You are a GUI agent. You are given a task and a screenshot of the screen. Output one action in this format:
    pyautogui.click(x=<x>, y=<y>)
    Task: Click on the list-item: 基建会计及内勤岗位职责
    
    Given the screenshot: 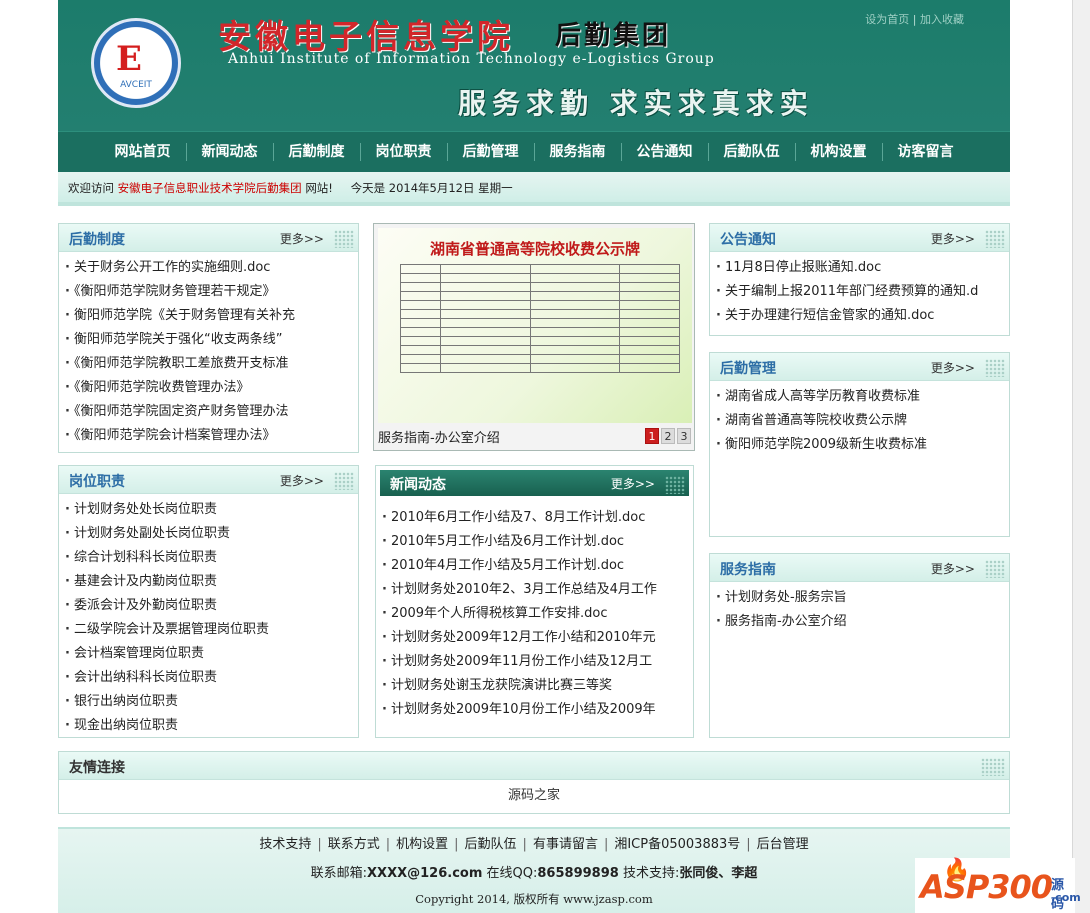 What is the action you would take?
    pyautogui.click(x=211, y=582)
    